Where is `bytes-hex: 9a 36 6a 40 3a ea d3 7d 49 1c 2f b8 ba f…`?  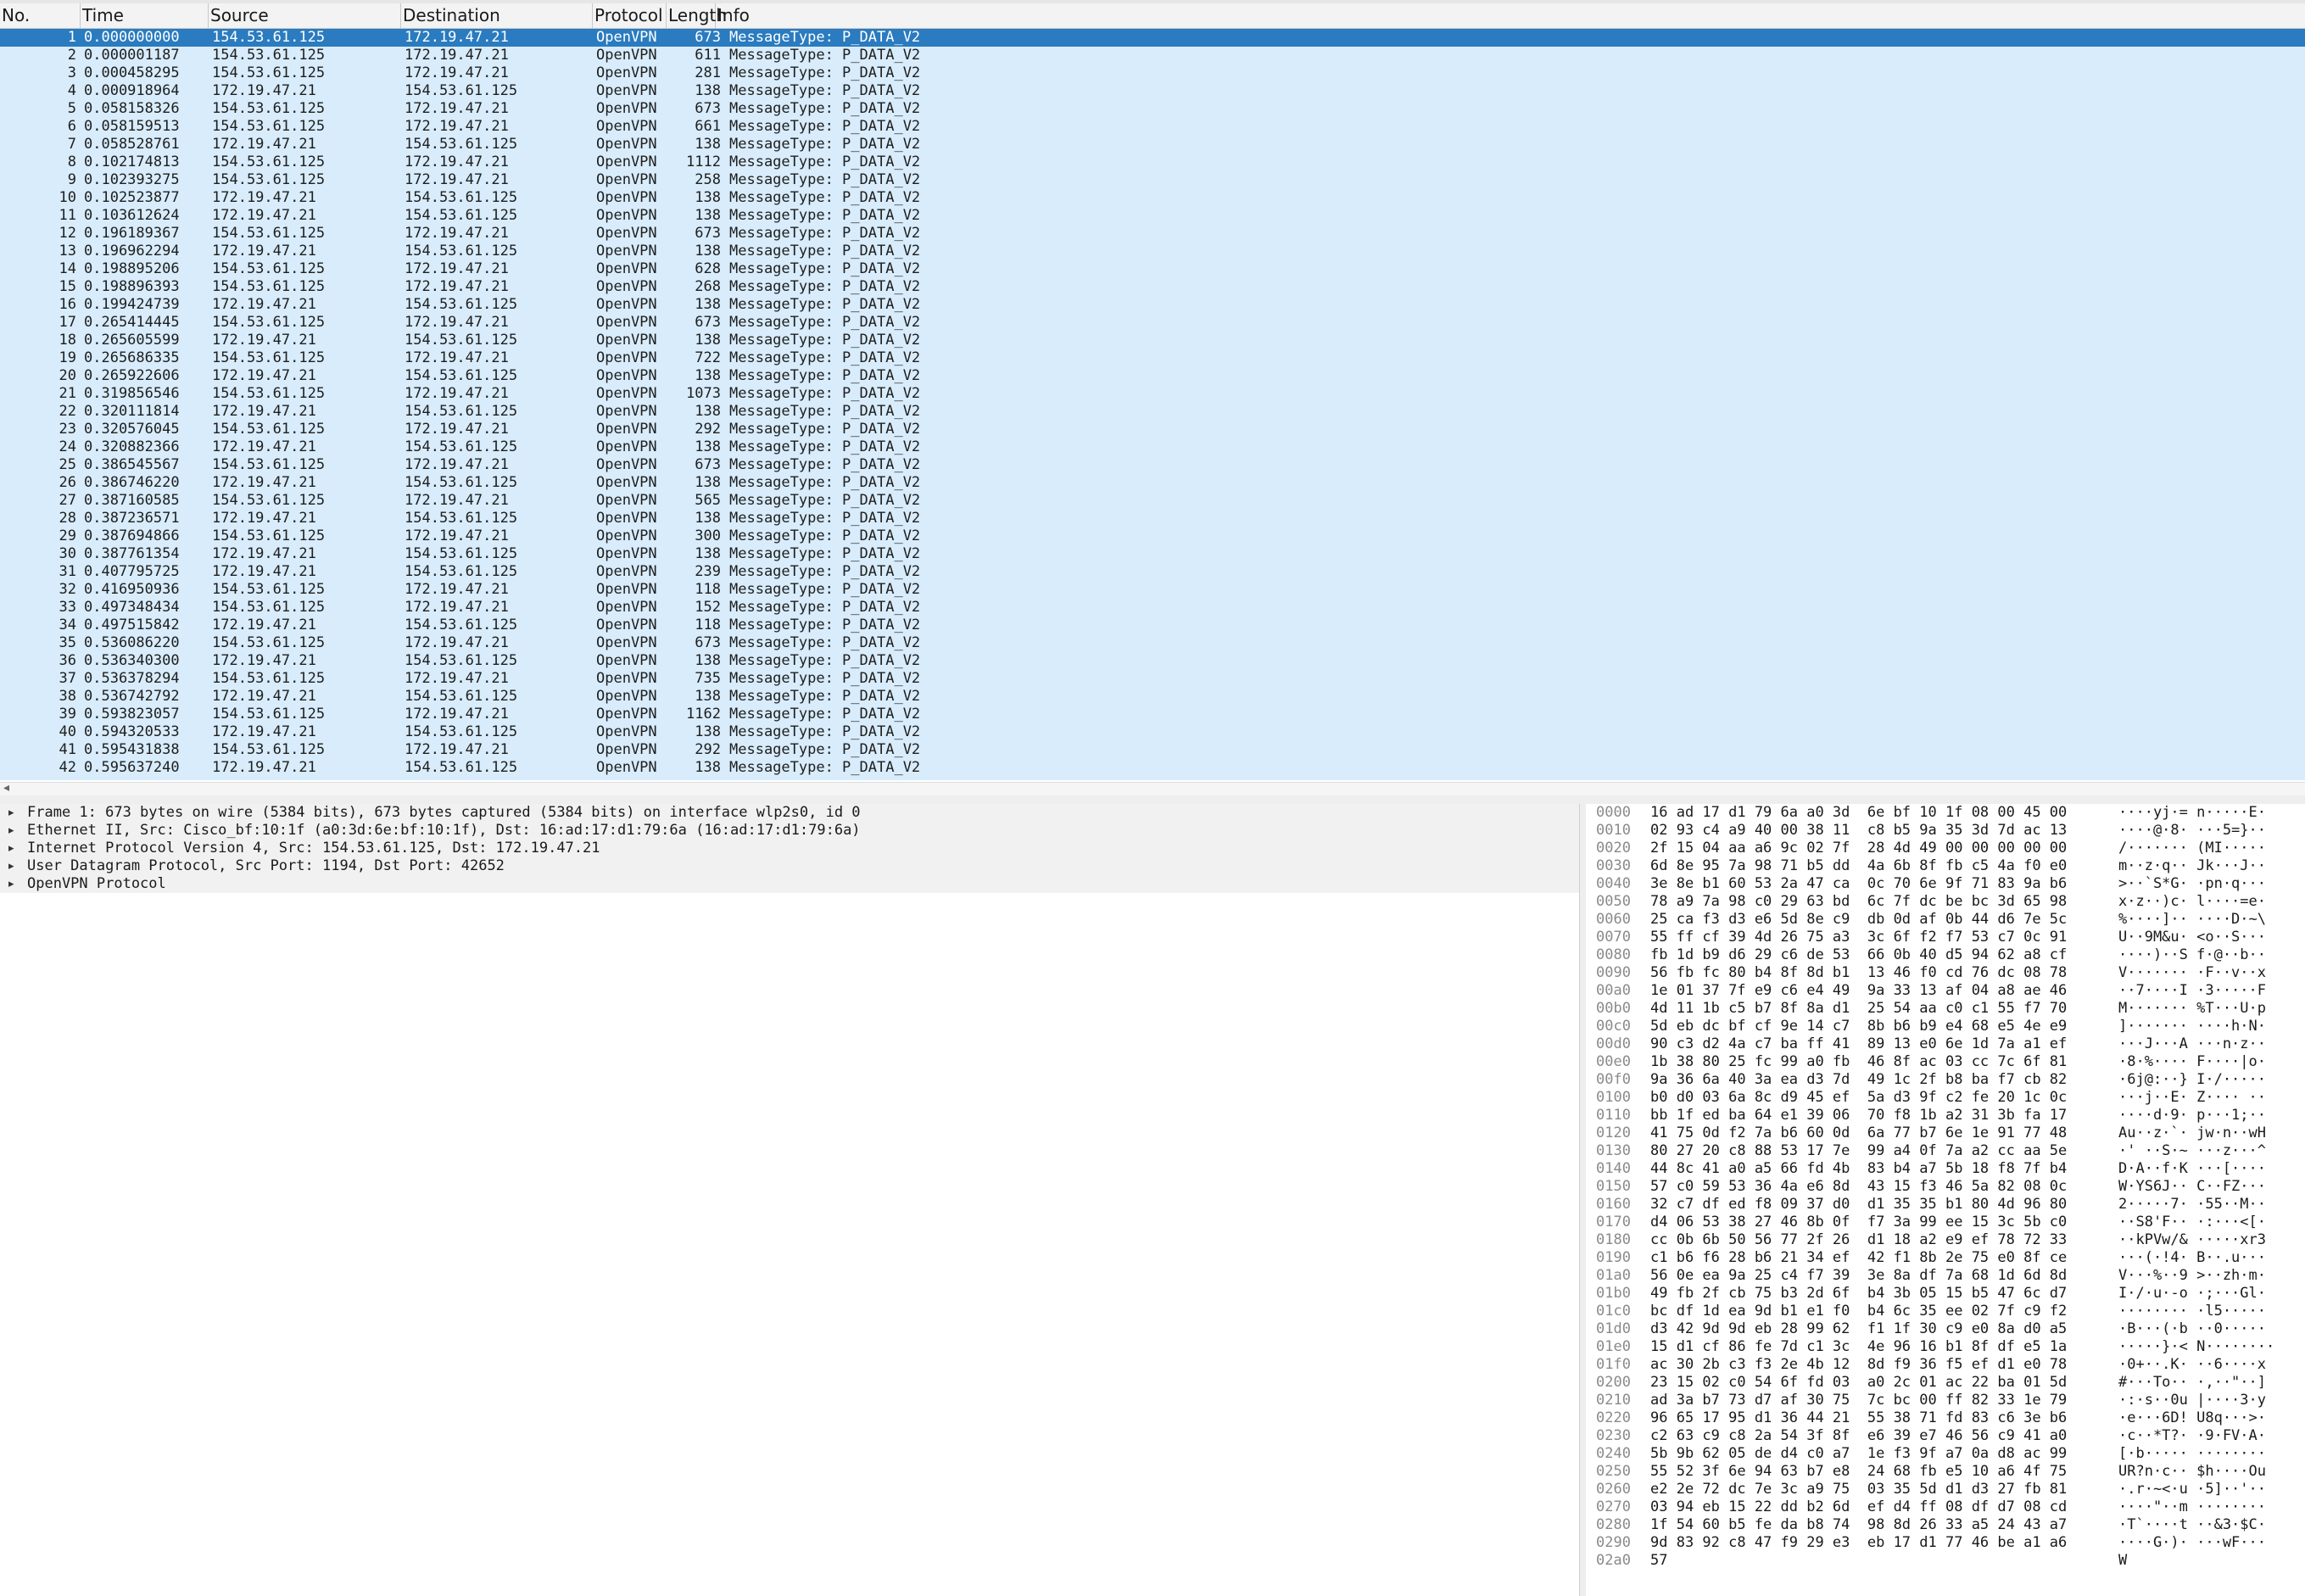 bytes-hex: 9a 36 6a 40 3a ea d3 7d 49 1c 2f b8 ba f… is located at coordinates (1858, 1080).